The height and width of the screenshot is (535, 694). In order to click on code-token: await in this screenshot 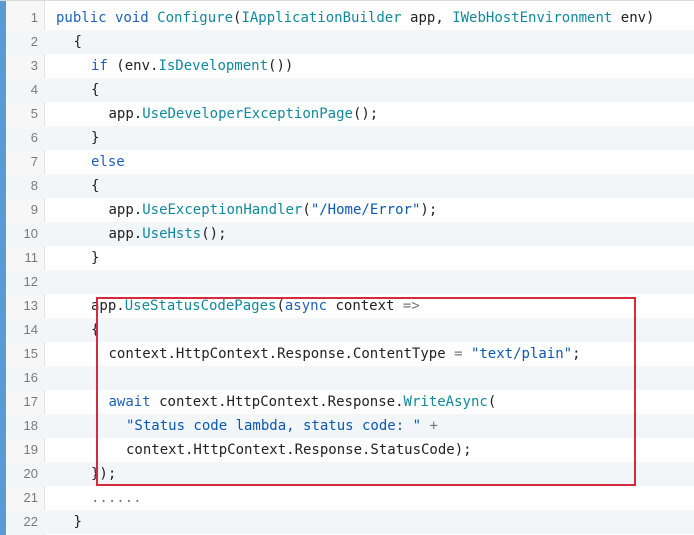, I will do `click(129, 402)`.